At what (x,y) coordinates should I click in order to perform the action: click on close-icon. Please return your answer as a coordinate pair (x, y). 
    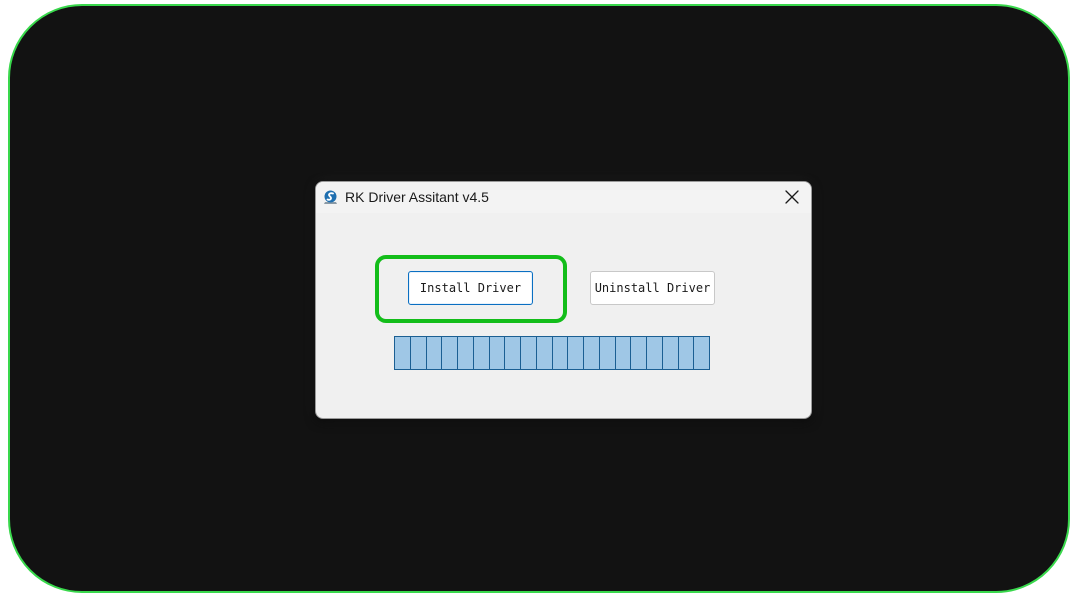
    Looking at the image, I should click on (792, 197).